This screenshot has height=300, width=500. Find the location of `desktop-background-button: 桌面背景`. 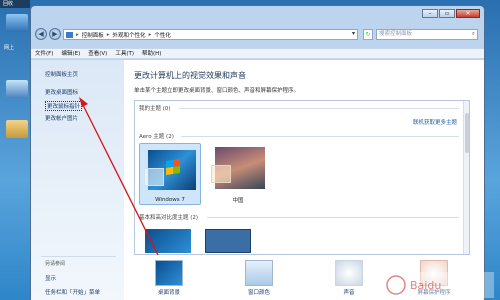

desktop-background-button: 桌面背景 is located at coordinates (169, 280).